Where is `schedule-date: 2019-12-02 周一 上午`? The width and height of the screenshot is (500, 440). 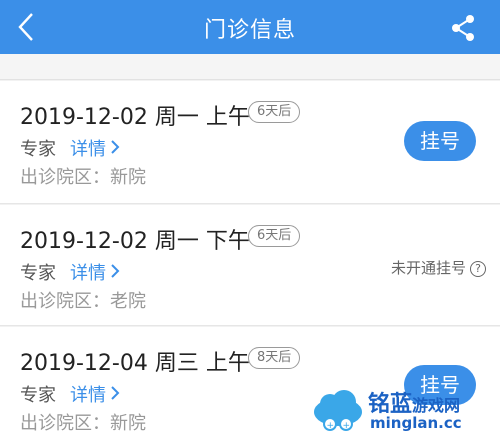 schedule-date: 2019-12-02 周一 上午 is located at coordinates (135, 117).